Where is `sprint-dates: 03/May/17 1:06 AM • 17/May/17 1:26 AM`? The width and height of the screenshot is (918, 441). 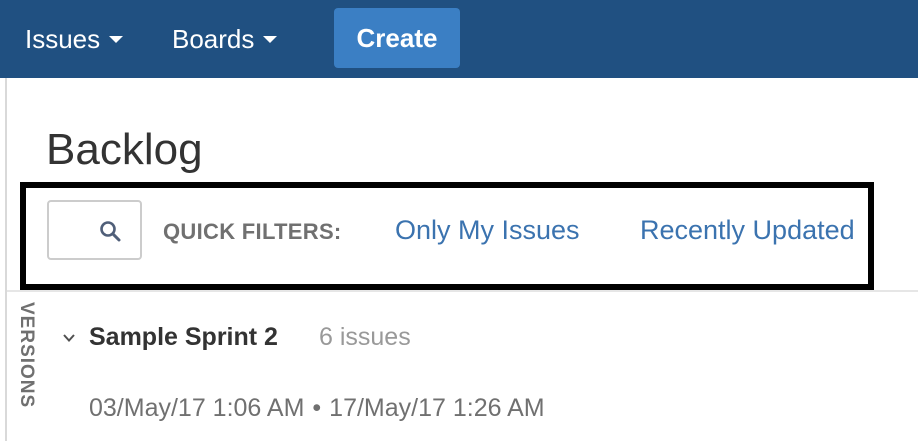 sprint-dates: 03/May/17 1:06 AM • 17/May/17 1:26 AM is located at coordinates (317, 408).